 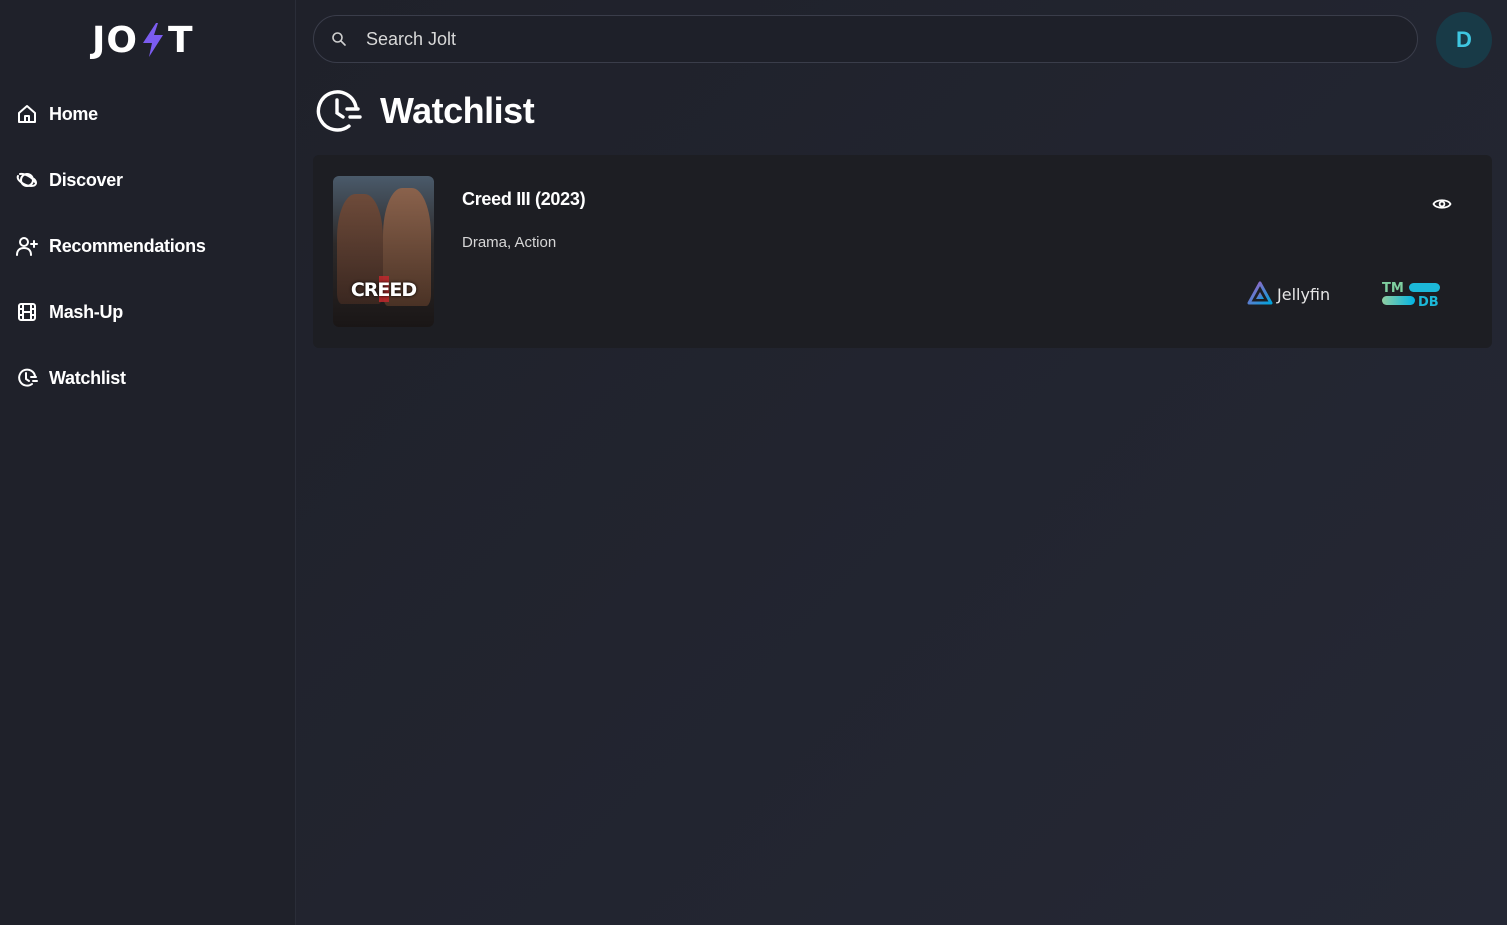 I want to click on movie-title: Creed III (2023), so click(x=524, y=199).